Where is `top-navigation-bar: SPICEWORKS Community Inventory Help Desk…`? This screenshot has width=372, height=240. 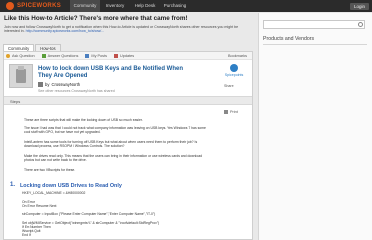
top-navigation-bar: SPICEWORKS Community Inventory Help Desk… is located at coordinates (186, 6).